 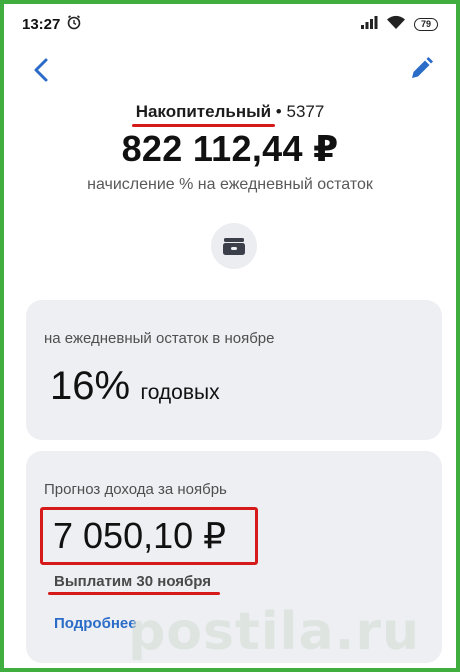 I want to click on rate-label: на ежедневный остаток в ноябре, so click(x=159, y=338).